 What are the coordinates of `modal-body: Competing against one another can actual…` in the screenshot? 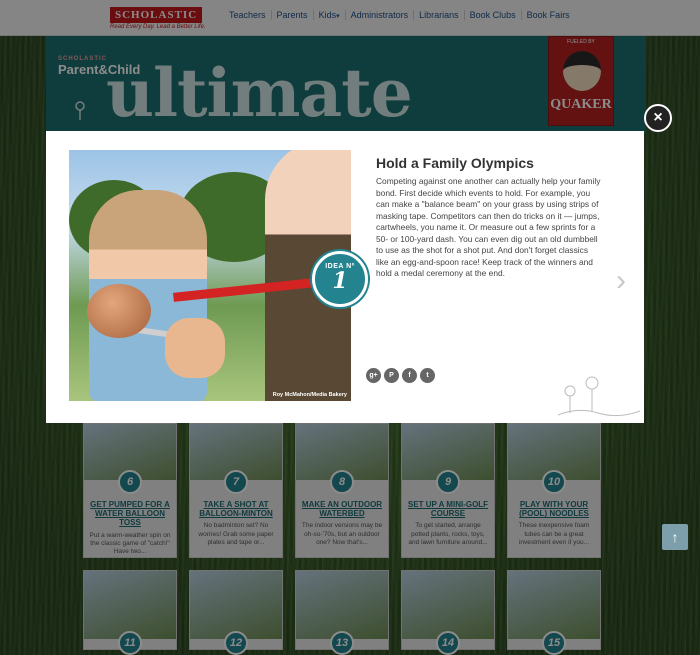 It's located at (488, 227).